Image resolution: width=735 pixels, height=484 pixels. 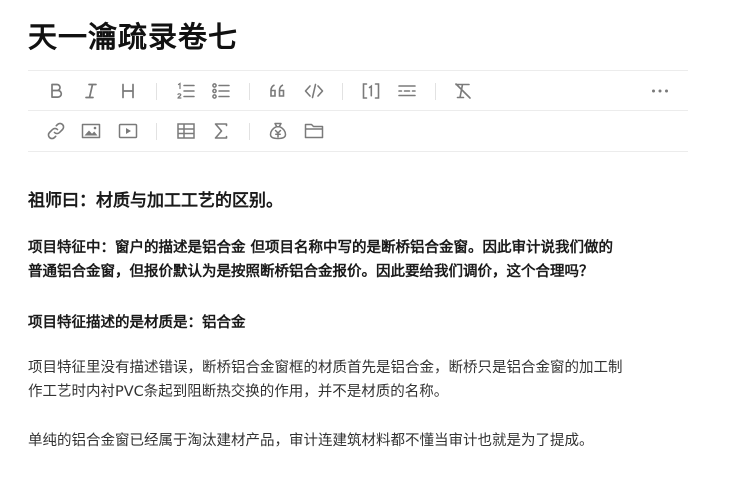 I want to click on answer-paragraph-2: 单纯的铝合金窗已经属于淘汰建材产品，审计连建筑材料都不懂当审计也就是为了提成。, so click(x=311, y=441).